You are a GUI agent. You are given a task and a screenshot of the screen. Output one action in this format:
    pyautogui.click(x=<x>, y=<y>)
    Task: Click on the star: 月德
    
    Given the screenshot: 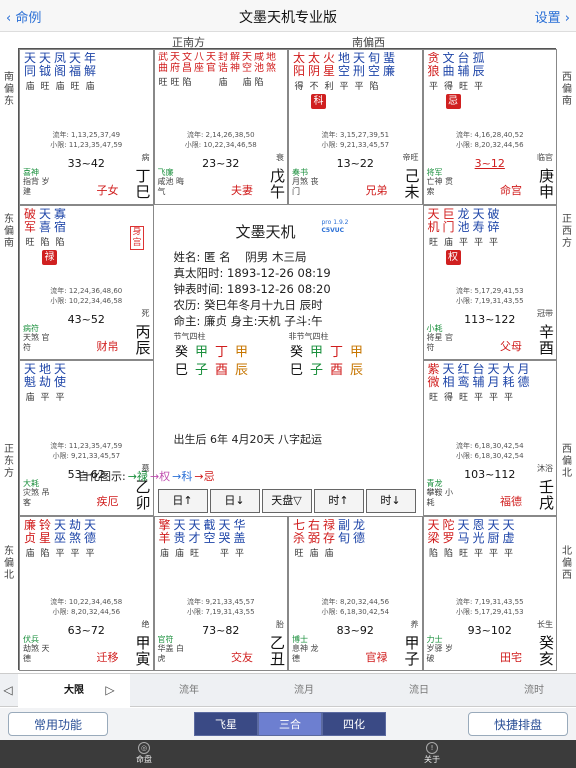 What is the action you would take?
    pyautogui.click(x=524, y=376)
    